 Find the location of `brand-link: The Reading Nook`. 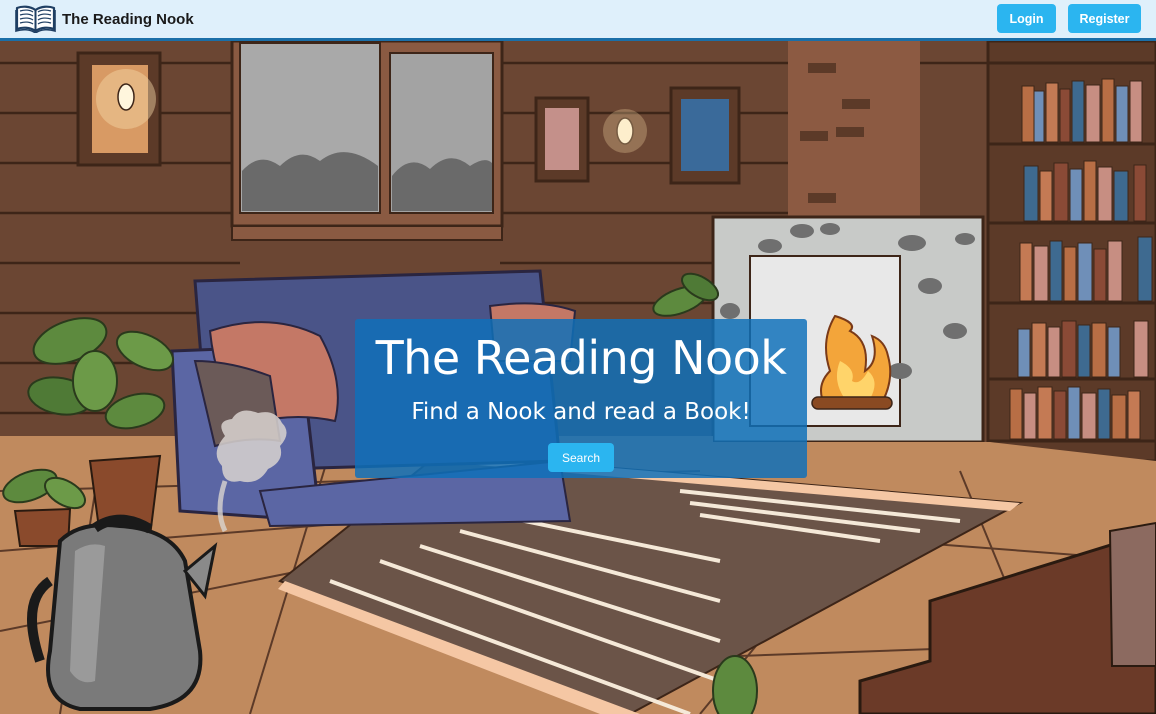

brand-link: The Reading Nook is located at coordinates (104, 19).